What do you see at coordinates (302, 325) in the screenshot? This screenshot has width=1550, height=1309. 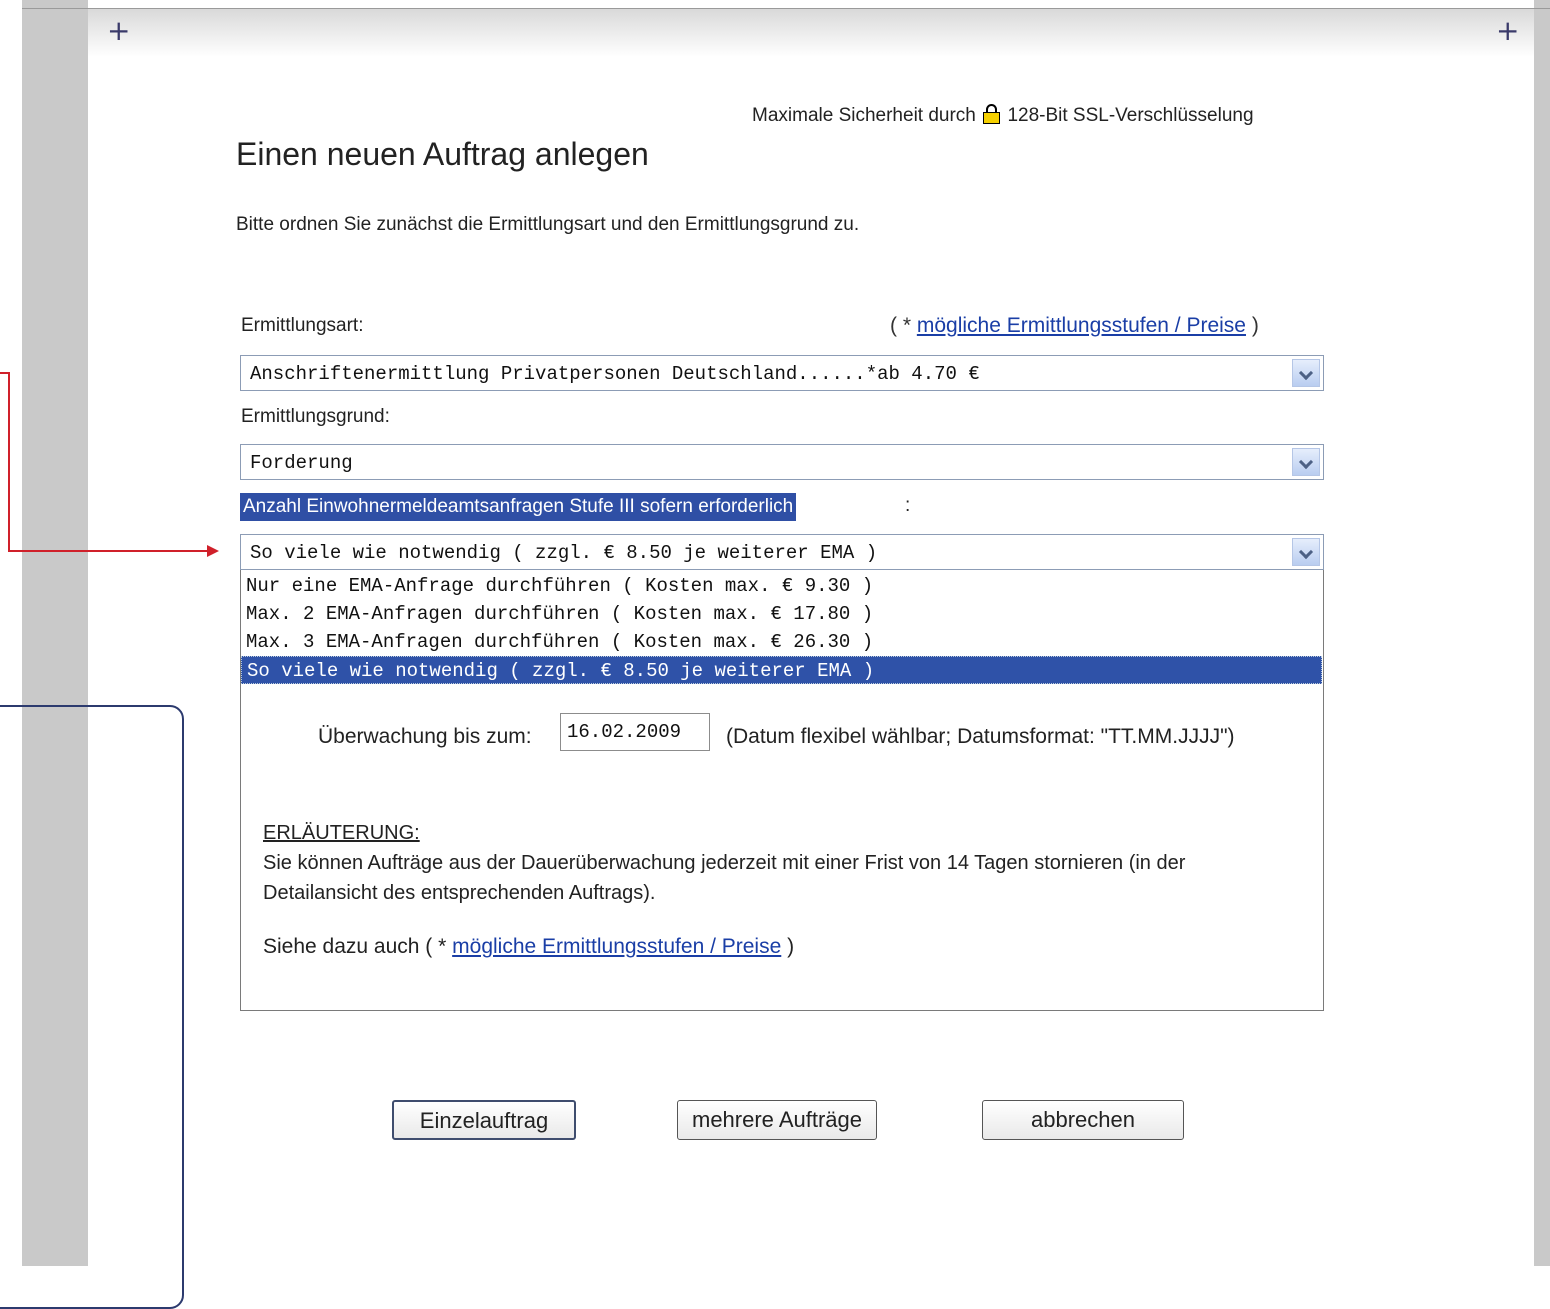 I see `ermittlungsart-label: Ermittlungsart:` at bounding box center [302, 325].